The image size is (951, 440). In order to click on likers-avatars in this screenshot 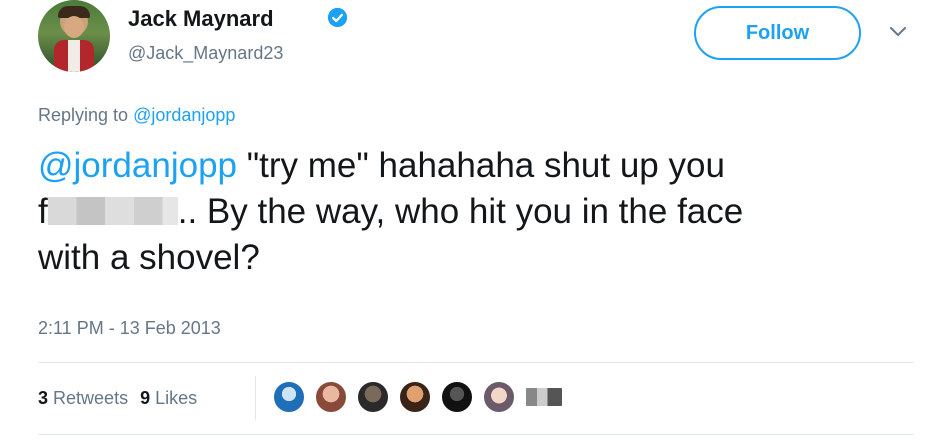, I will do `click(422, 397)`.